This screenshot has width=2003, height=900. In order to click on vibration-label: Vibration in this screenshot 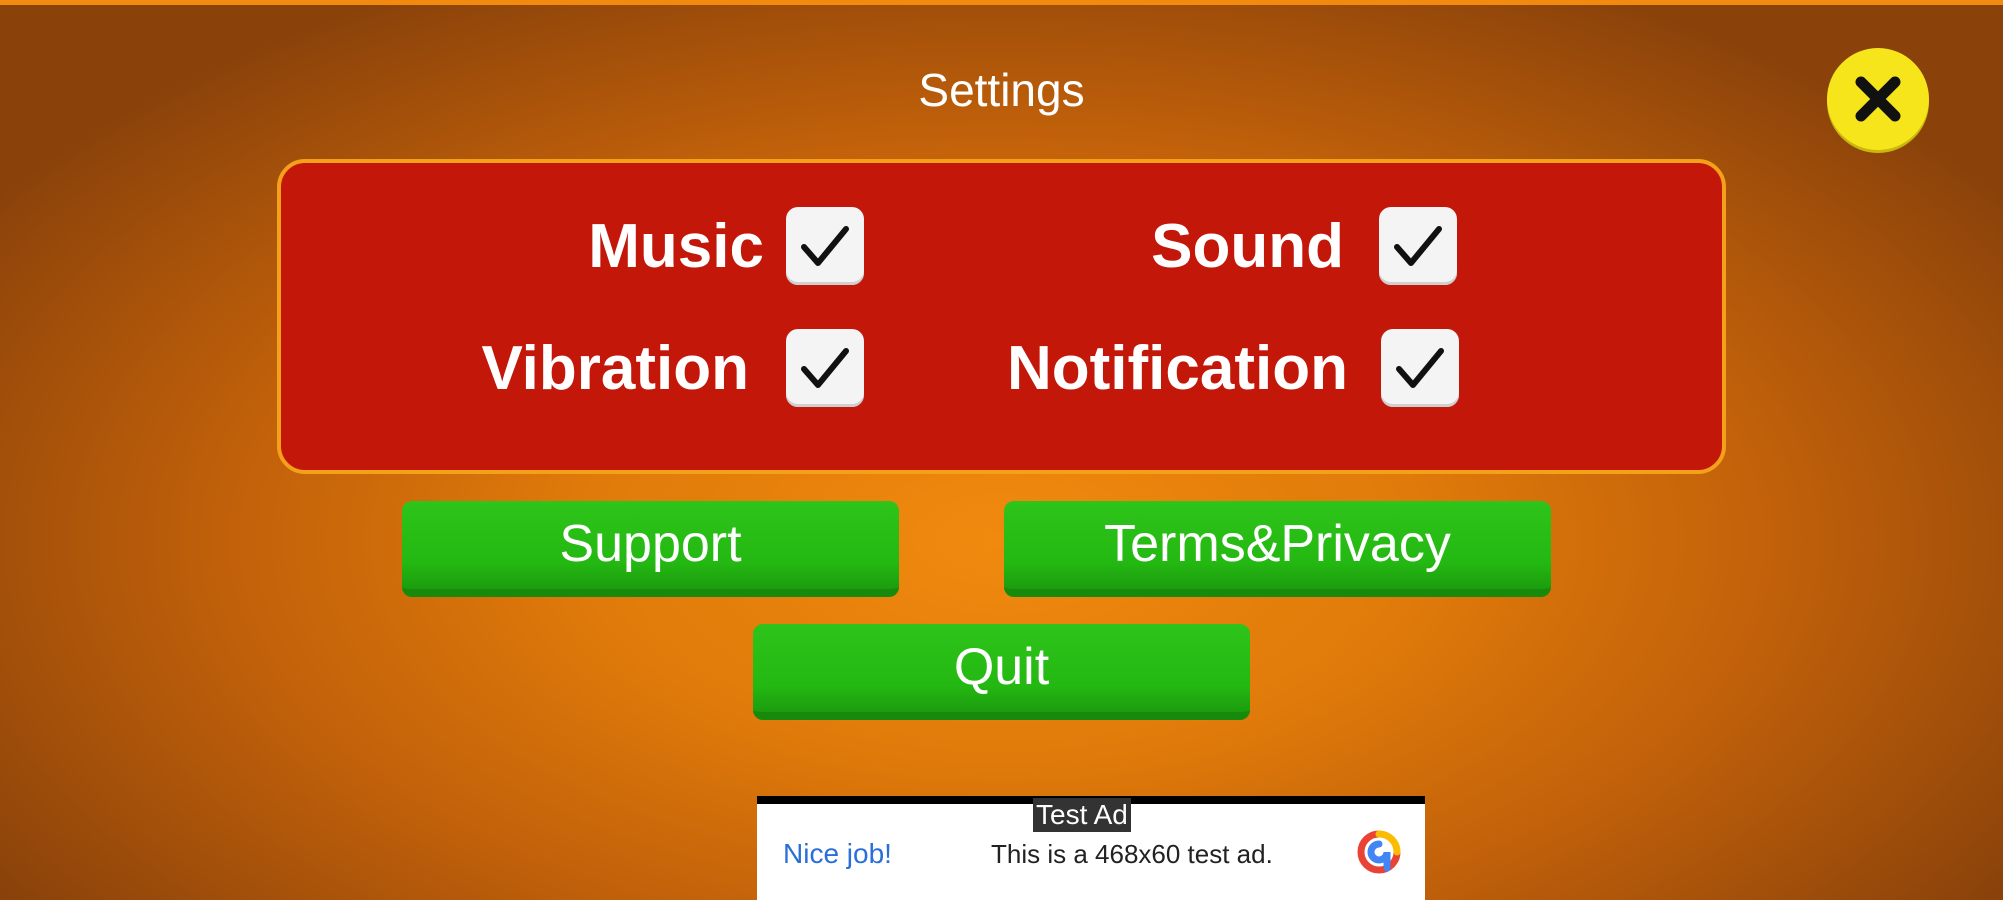, I will do `click(615, 368)`.